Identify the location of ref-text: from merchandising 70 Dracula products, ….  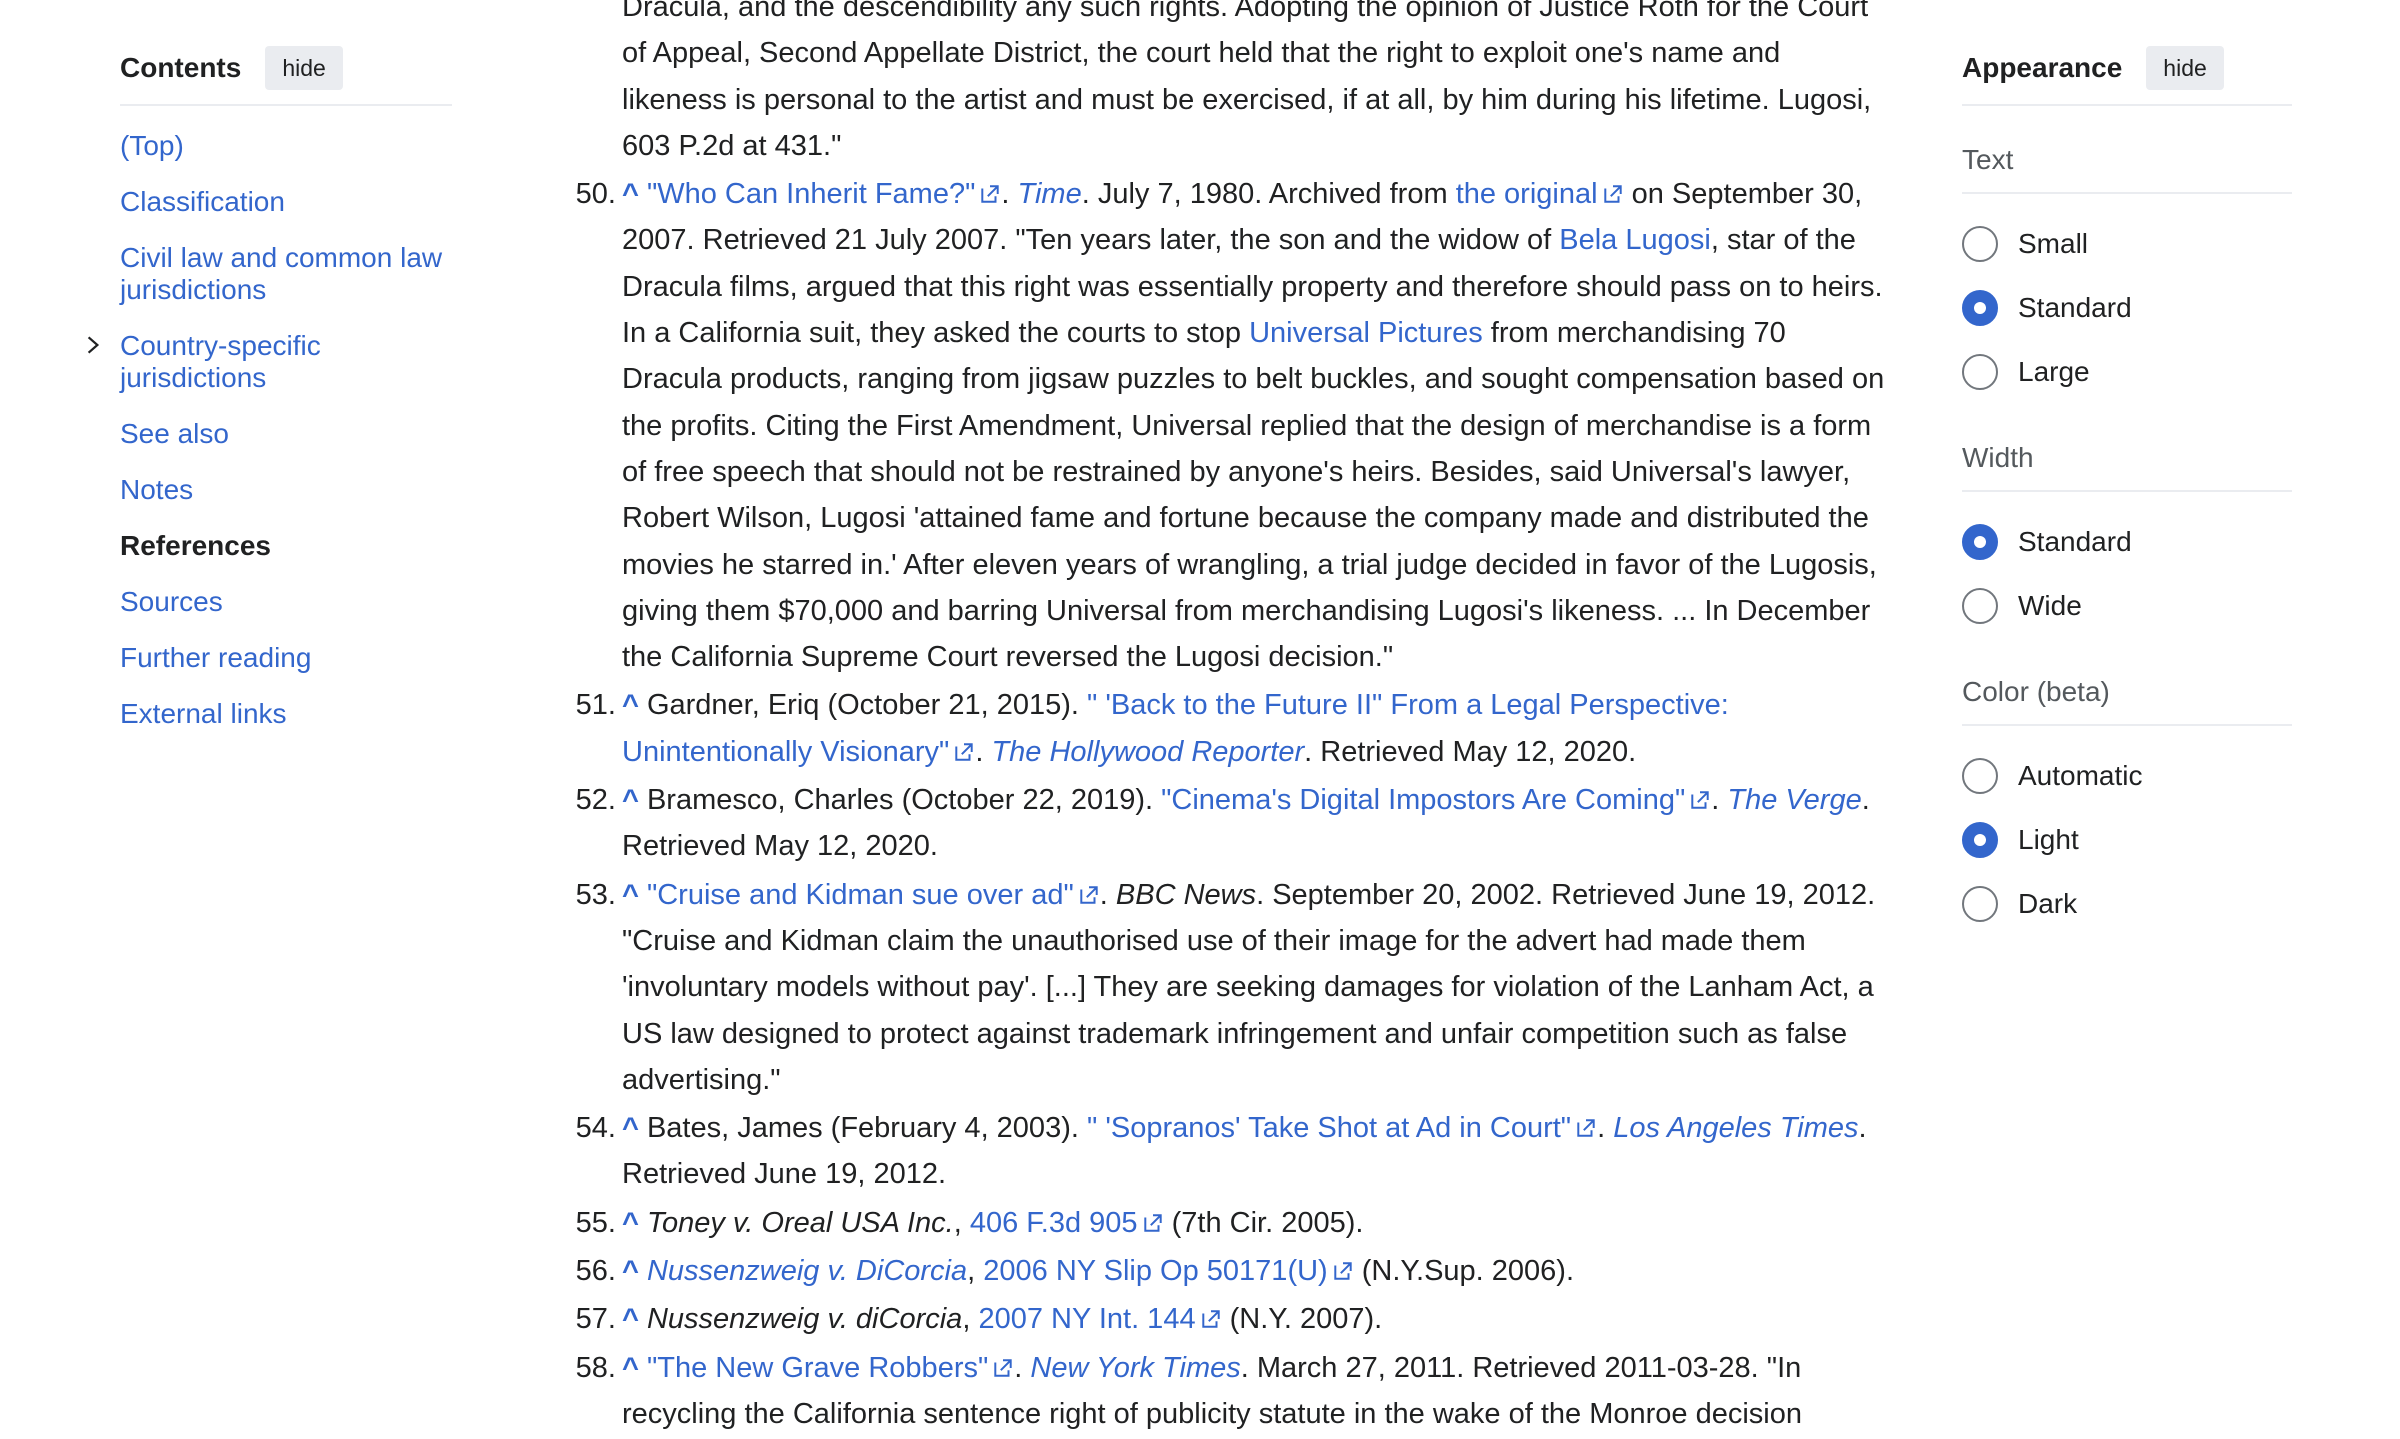
(1253, 495).